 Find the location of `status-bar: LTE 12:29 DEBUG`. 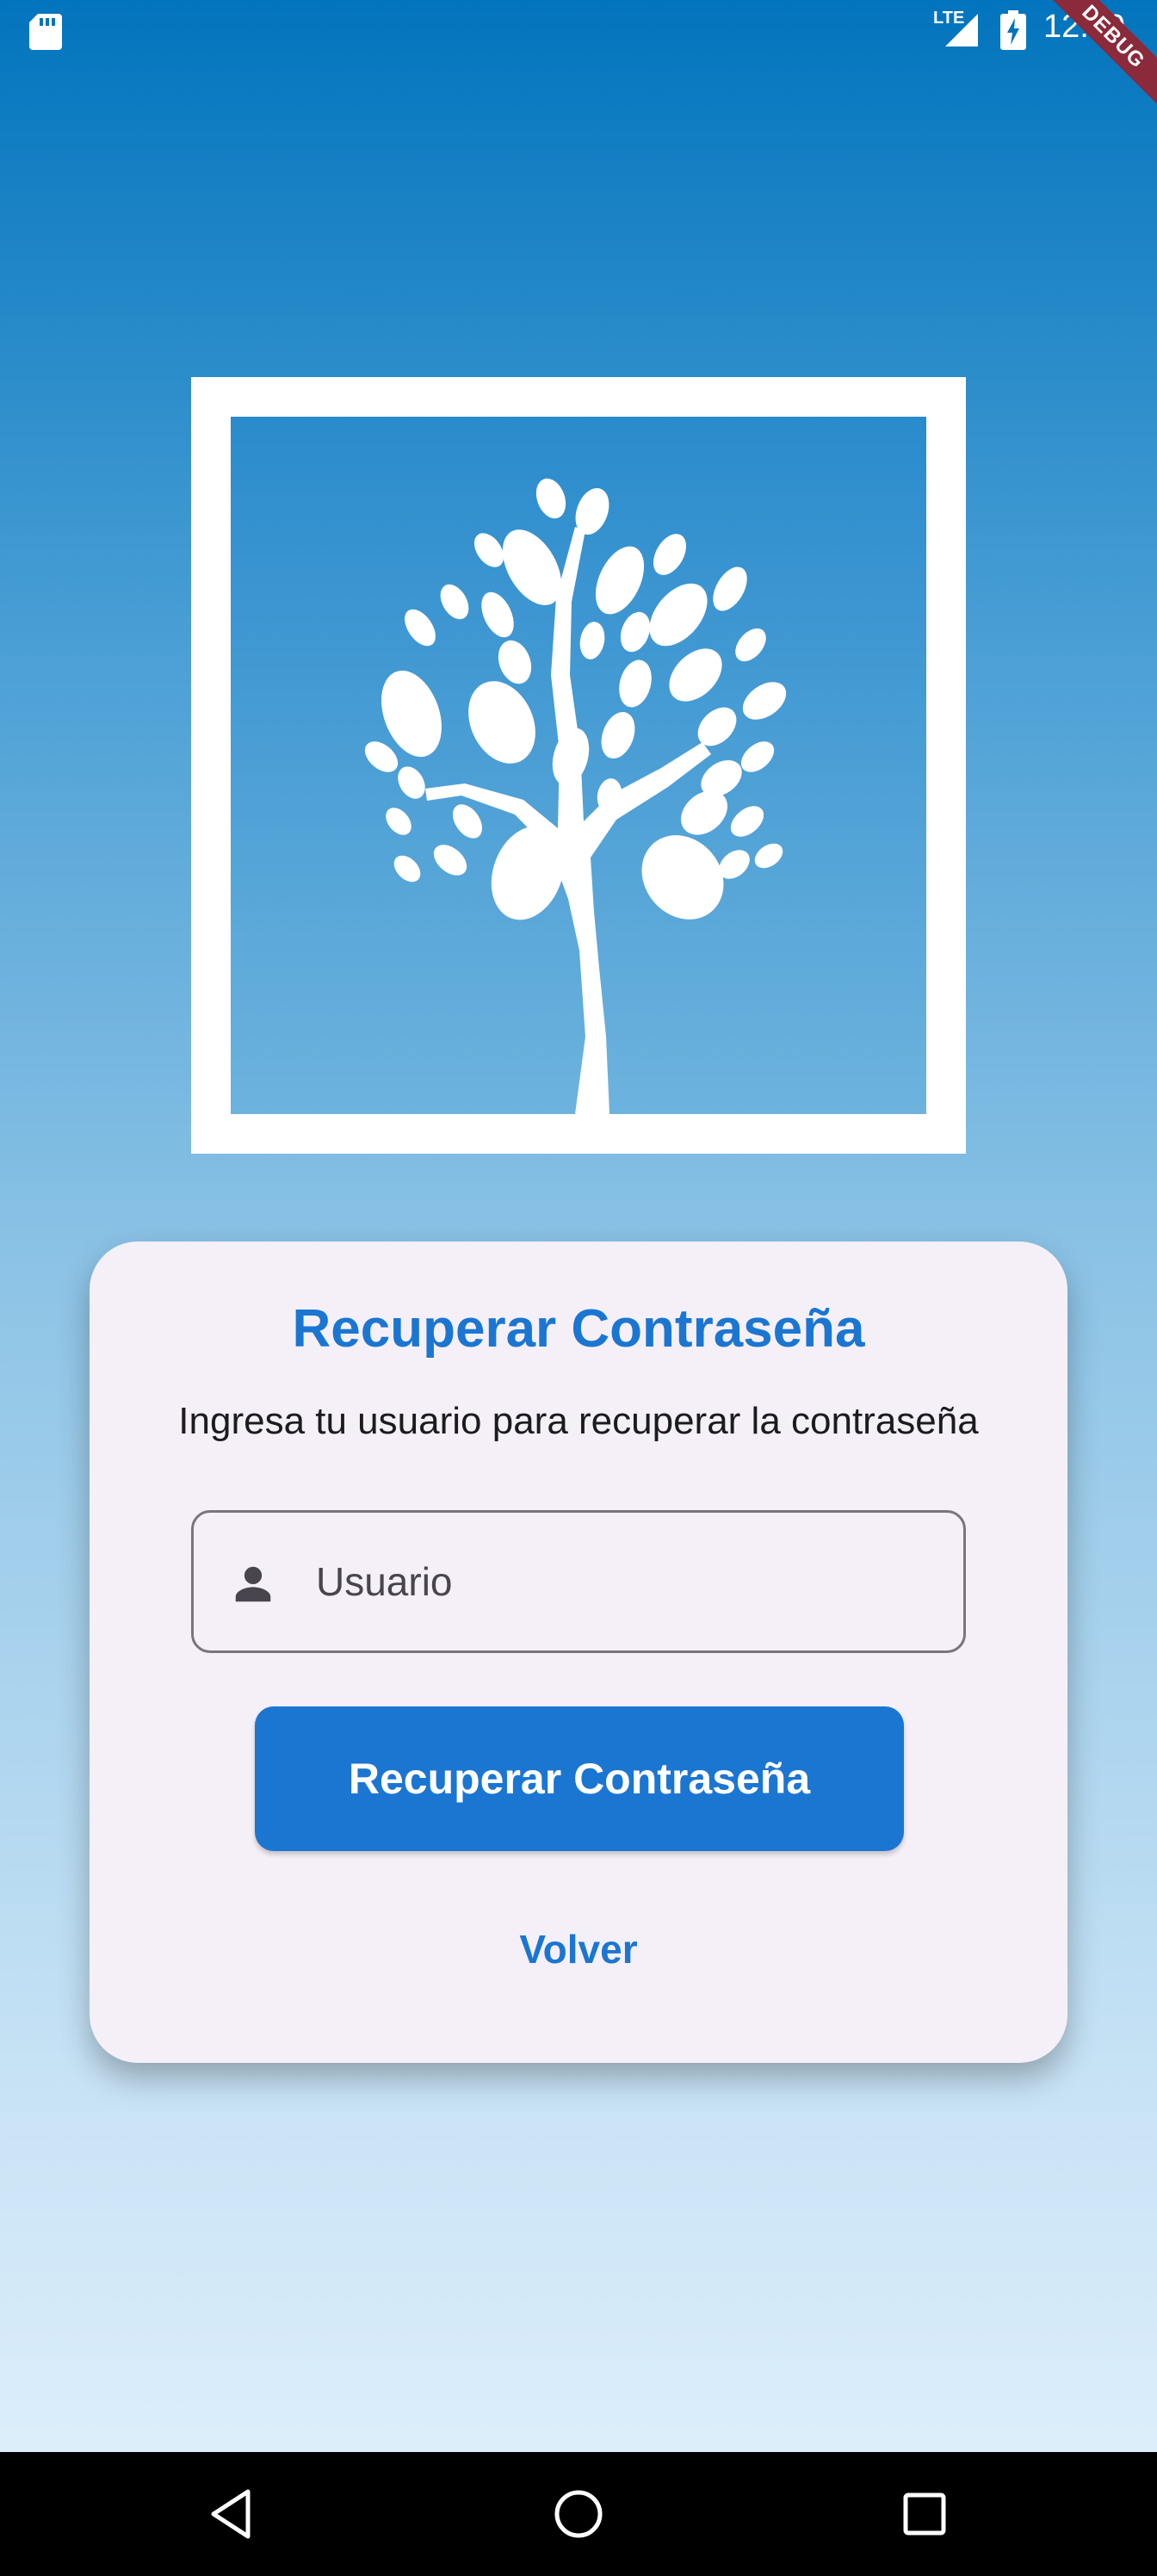

status-bar: LTE 12:29 DEBUG is located at coordinates (579, 60).